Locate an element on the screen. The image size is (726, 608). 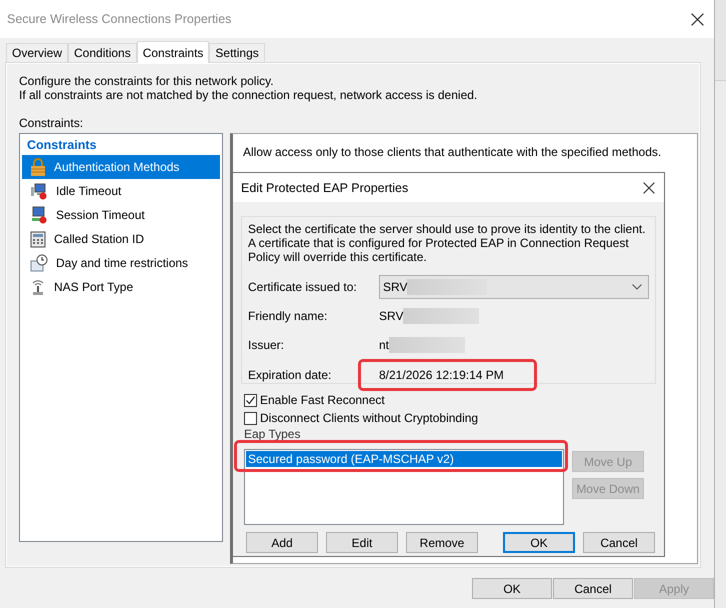
field-label: Certificate issued to: is located at coordinates (303, 287).